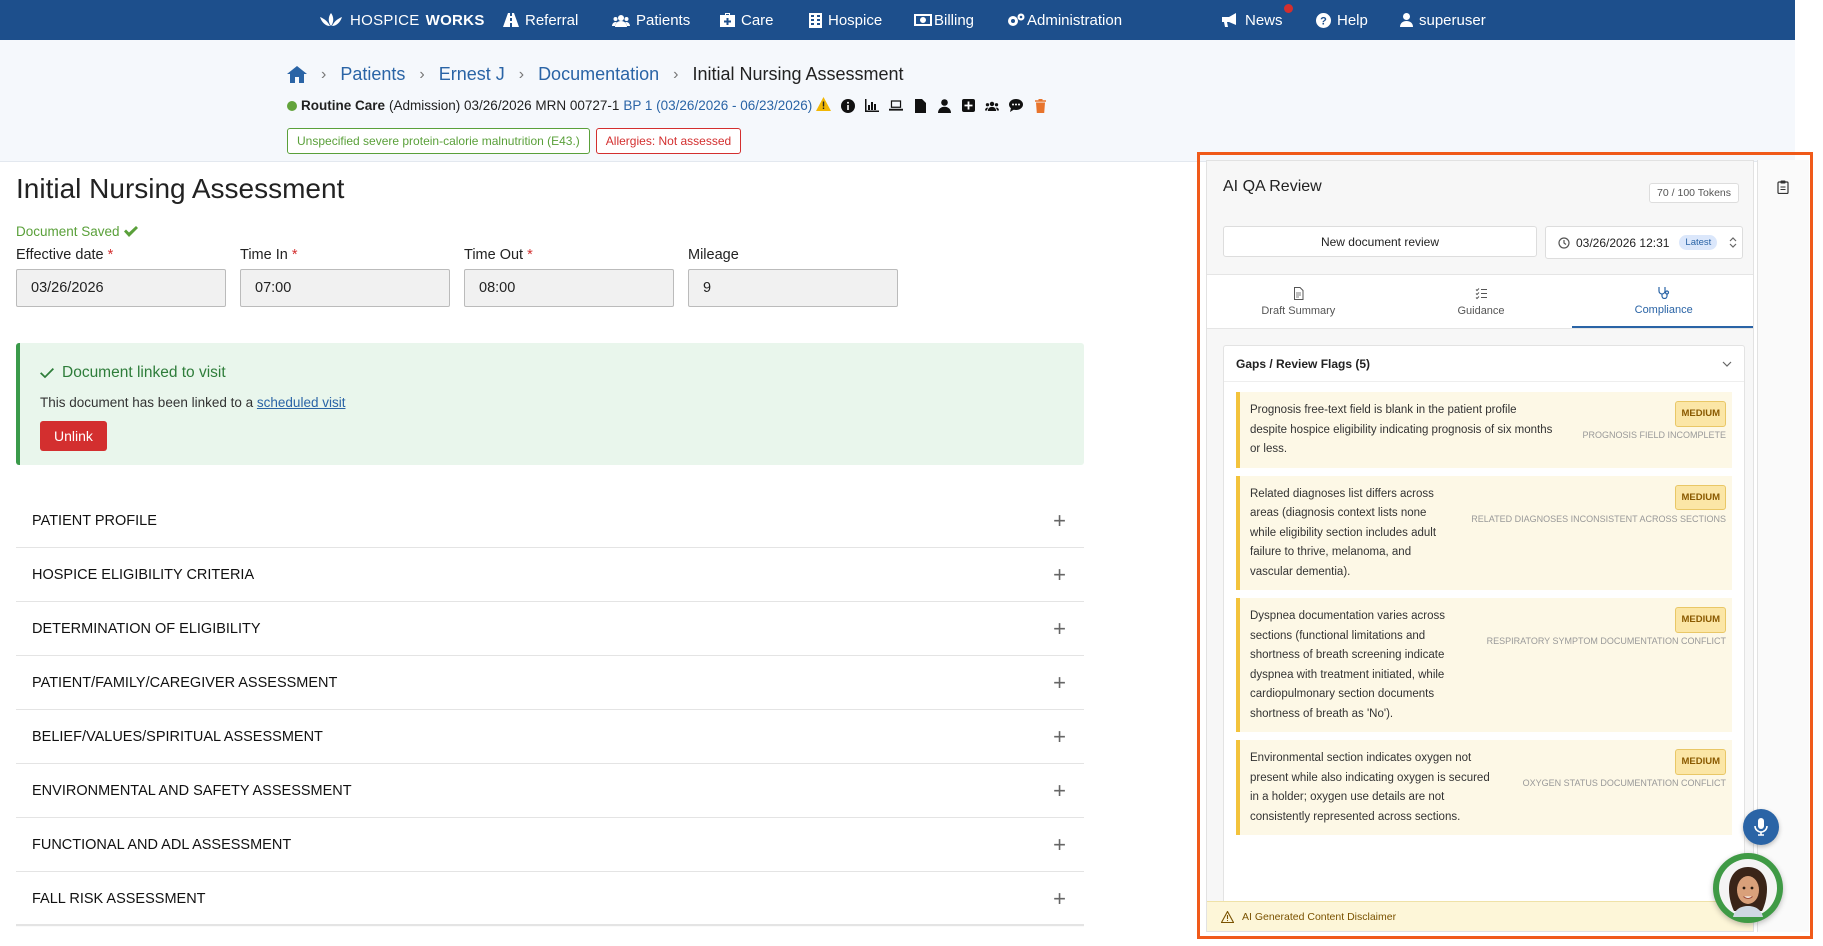 The height and width of the screenshot is (946, 1823). What do you see at coordinates (717, 105) in the screenshot?
I see `benefit-period-link: BP 1 (03/26/2026 - 06/23/2026)` at bounding box center [717, 105].